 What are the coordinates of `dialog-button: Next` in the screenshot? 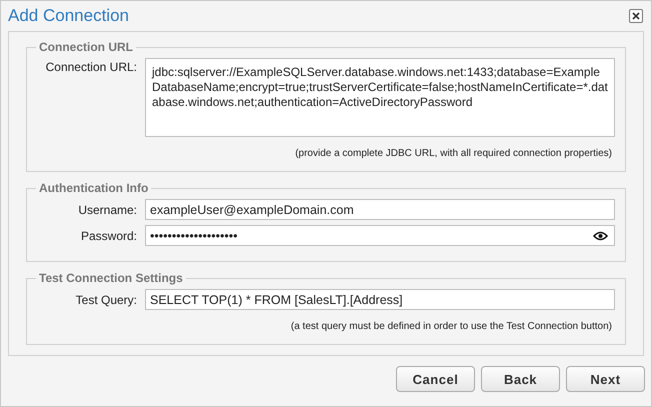 It's located at (605, 379).